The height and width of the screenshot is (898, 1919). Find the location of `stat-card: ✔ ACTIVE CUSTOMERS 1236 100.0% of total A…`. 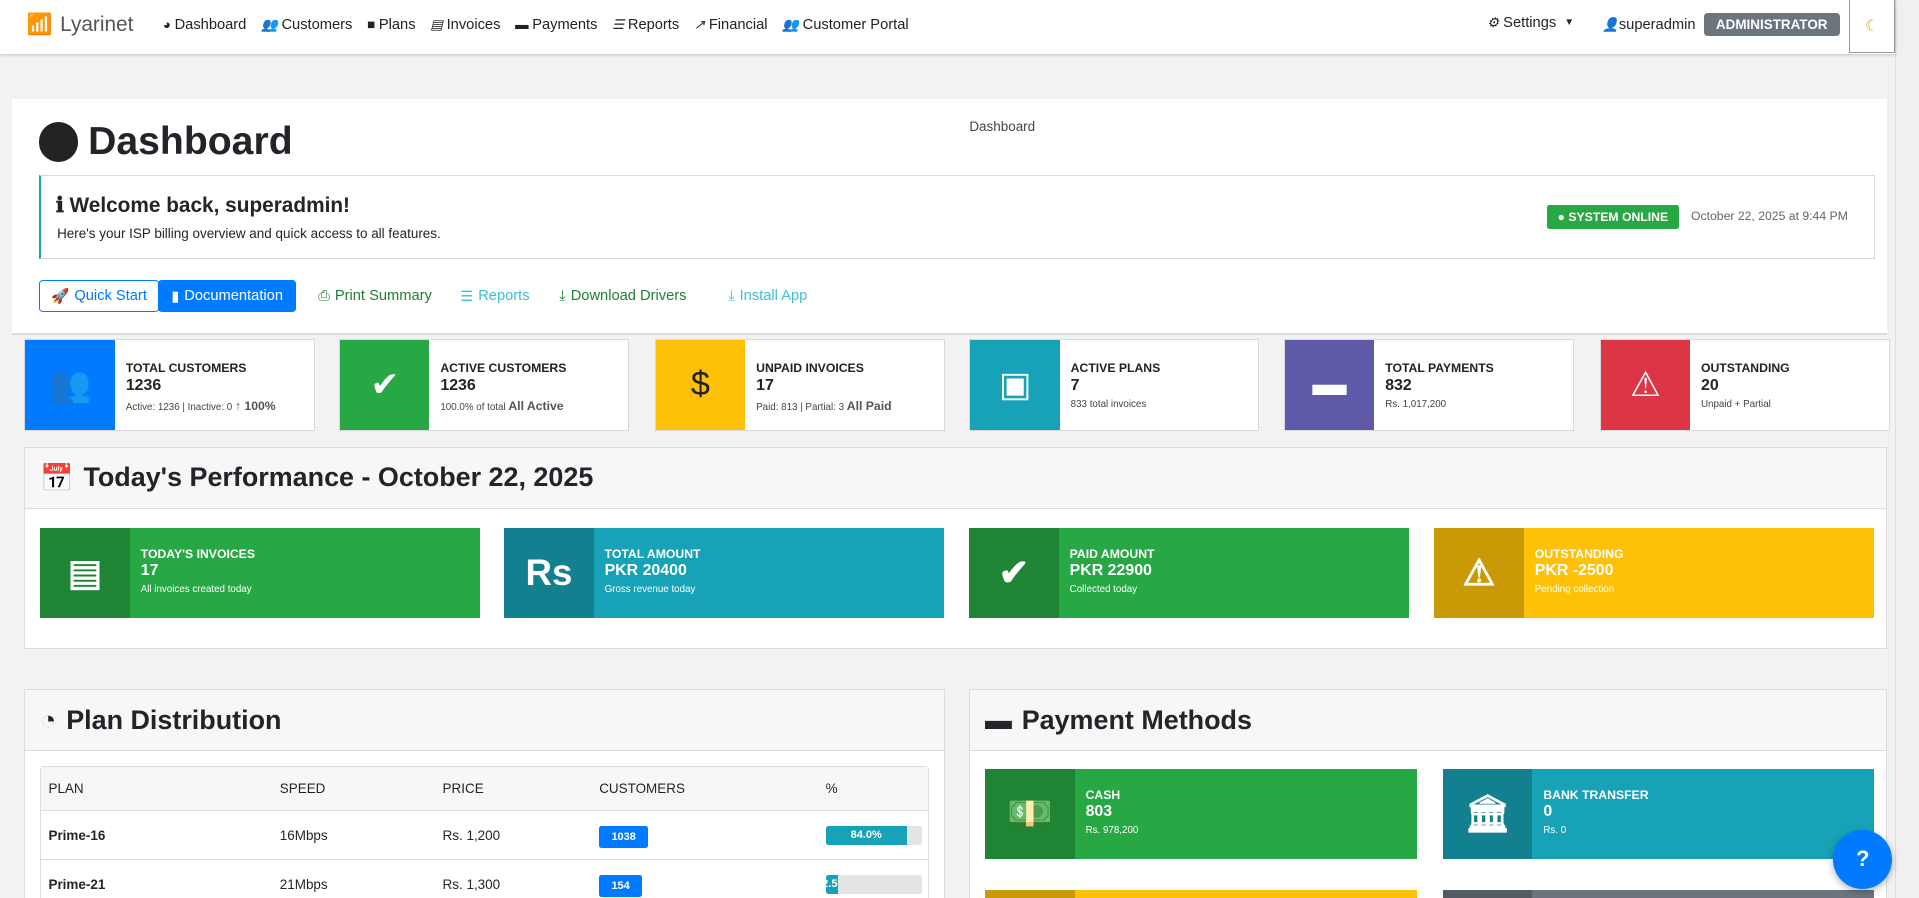

stat-card: ✔ ACTIVE CUSTOMERS 1236 100.0% of total A… is located at coordinates (484, 385).